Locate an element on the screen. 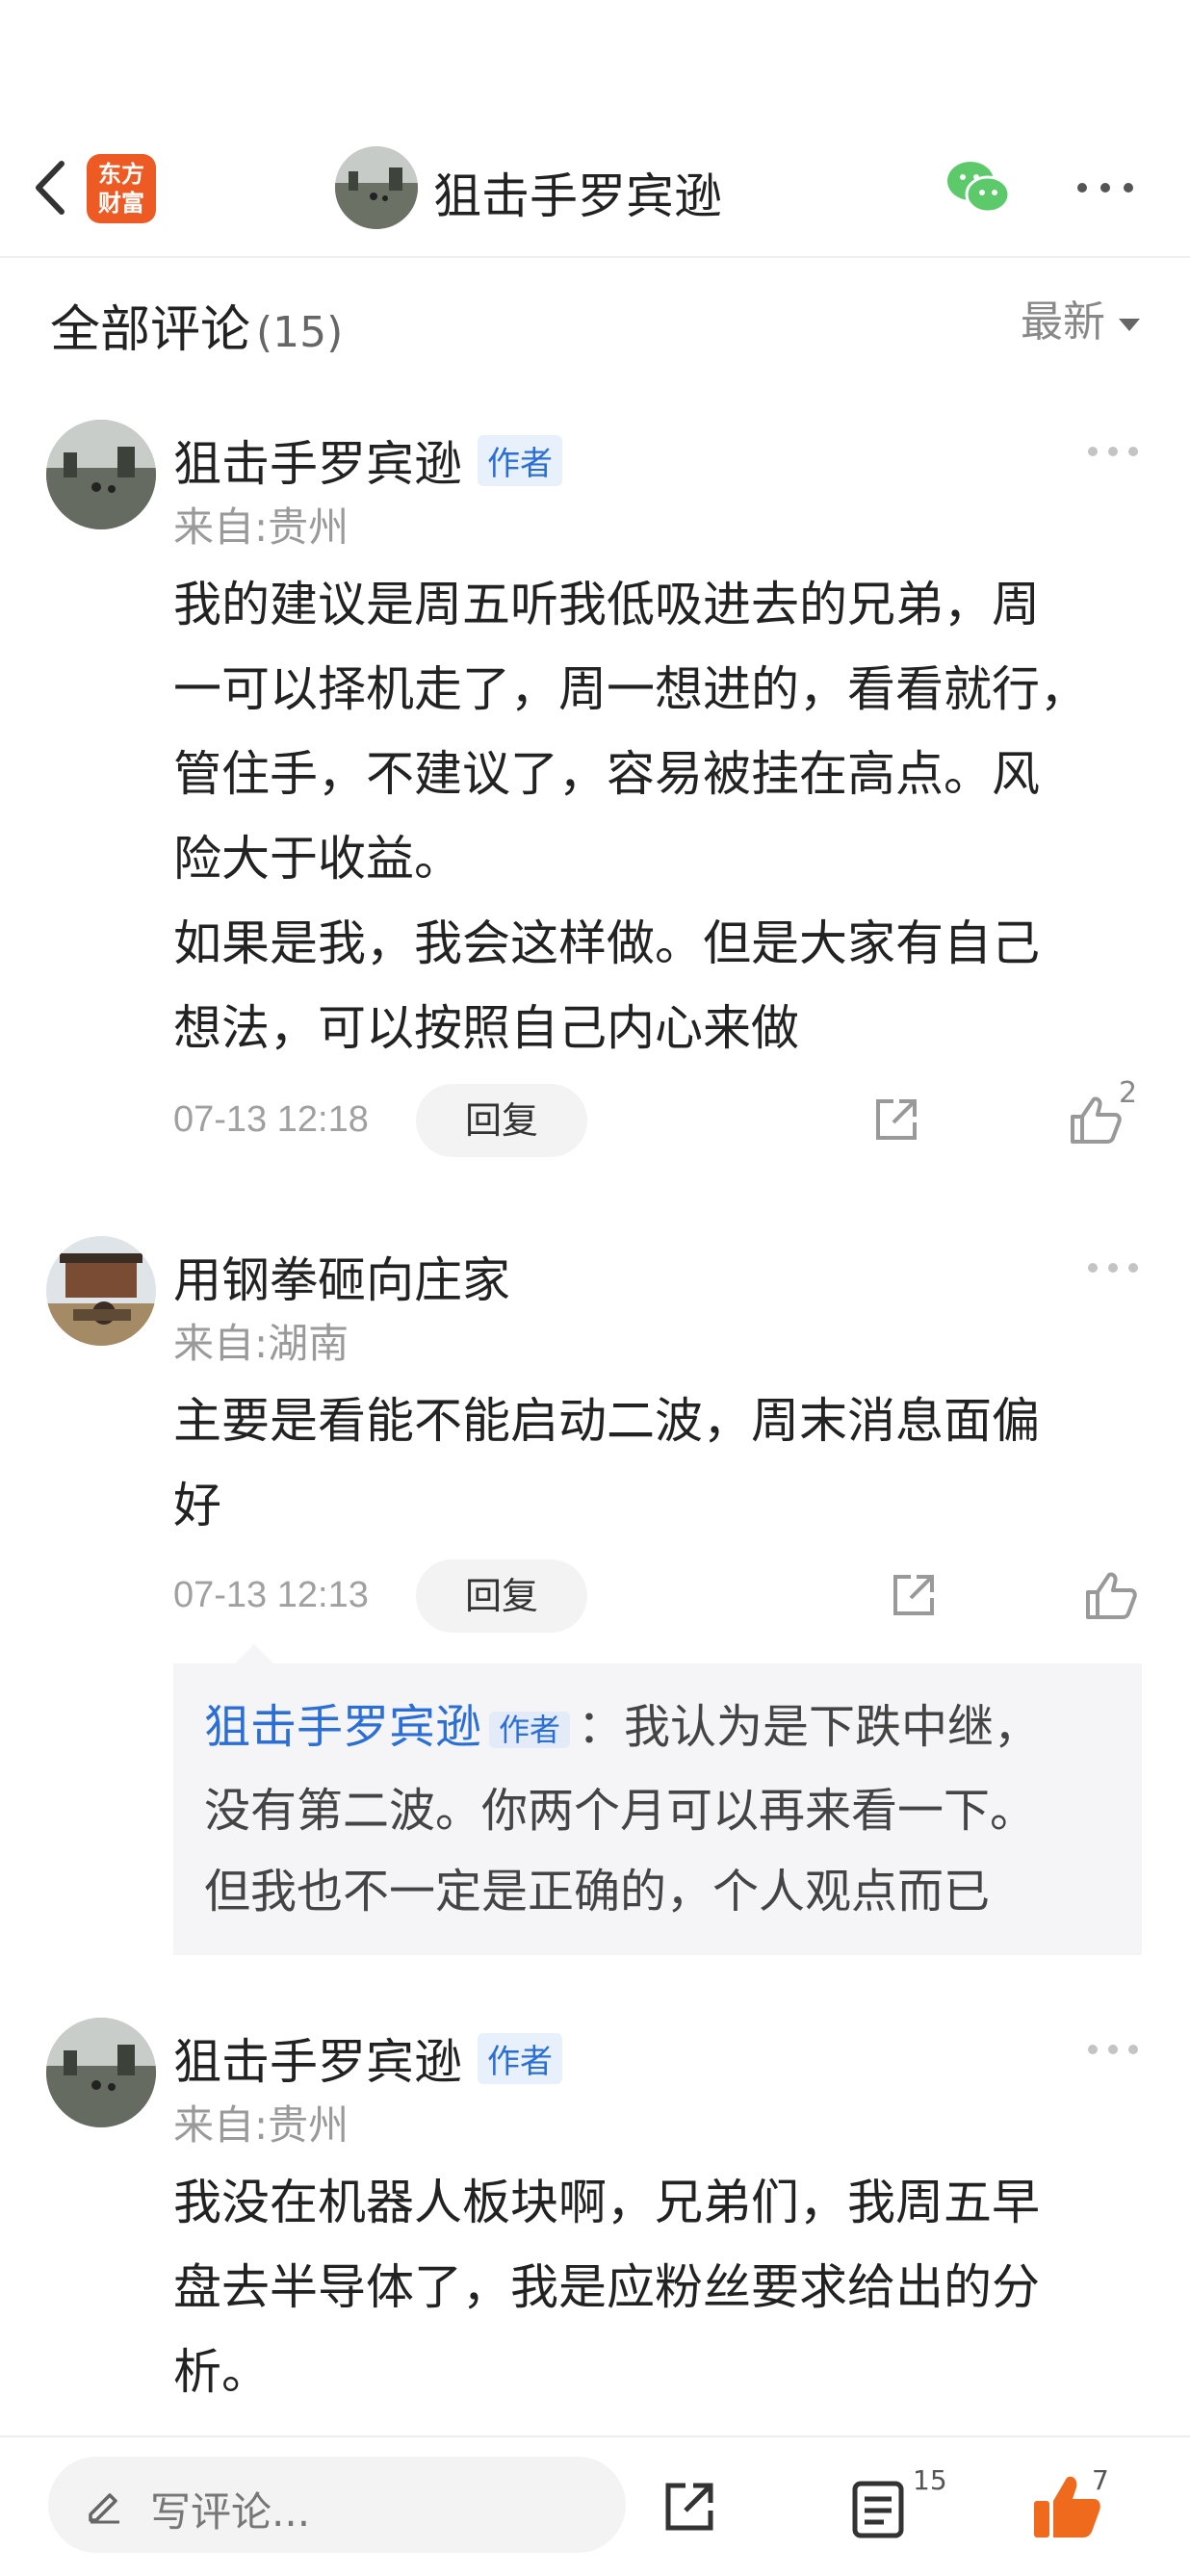 The image size is (1190, 2576). commenter-name: 用钢拳砸向庄家 is located at coordinates (342, 1277).